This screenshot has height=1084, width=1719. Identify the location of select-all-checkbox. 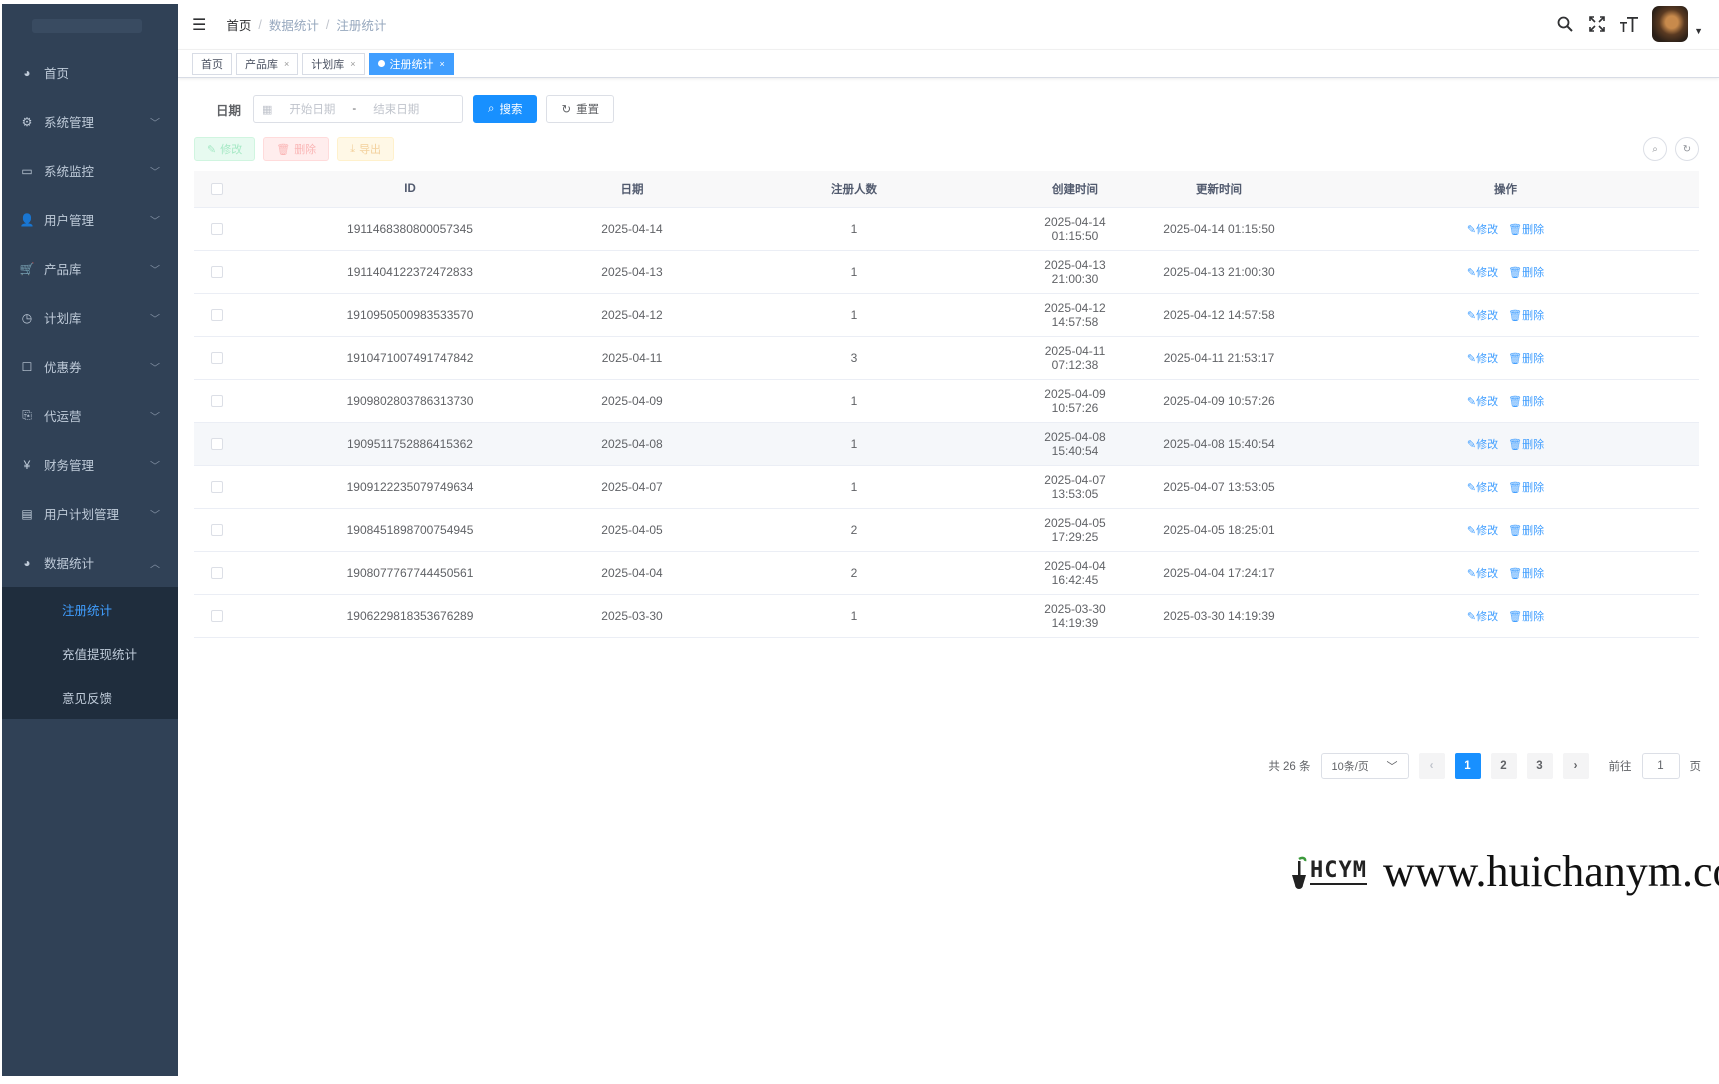
(217, 188).